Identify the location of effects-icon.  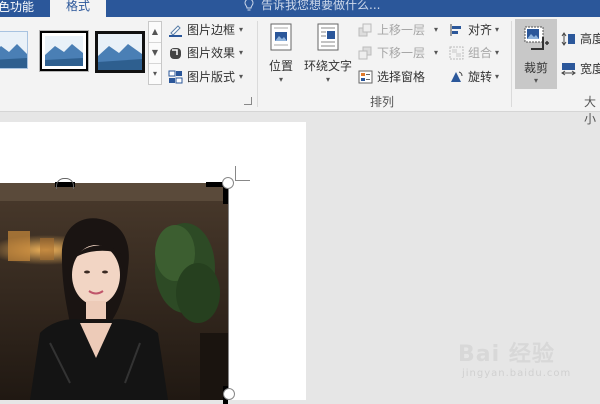
(175, 53).